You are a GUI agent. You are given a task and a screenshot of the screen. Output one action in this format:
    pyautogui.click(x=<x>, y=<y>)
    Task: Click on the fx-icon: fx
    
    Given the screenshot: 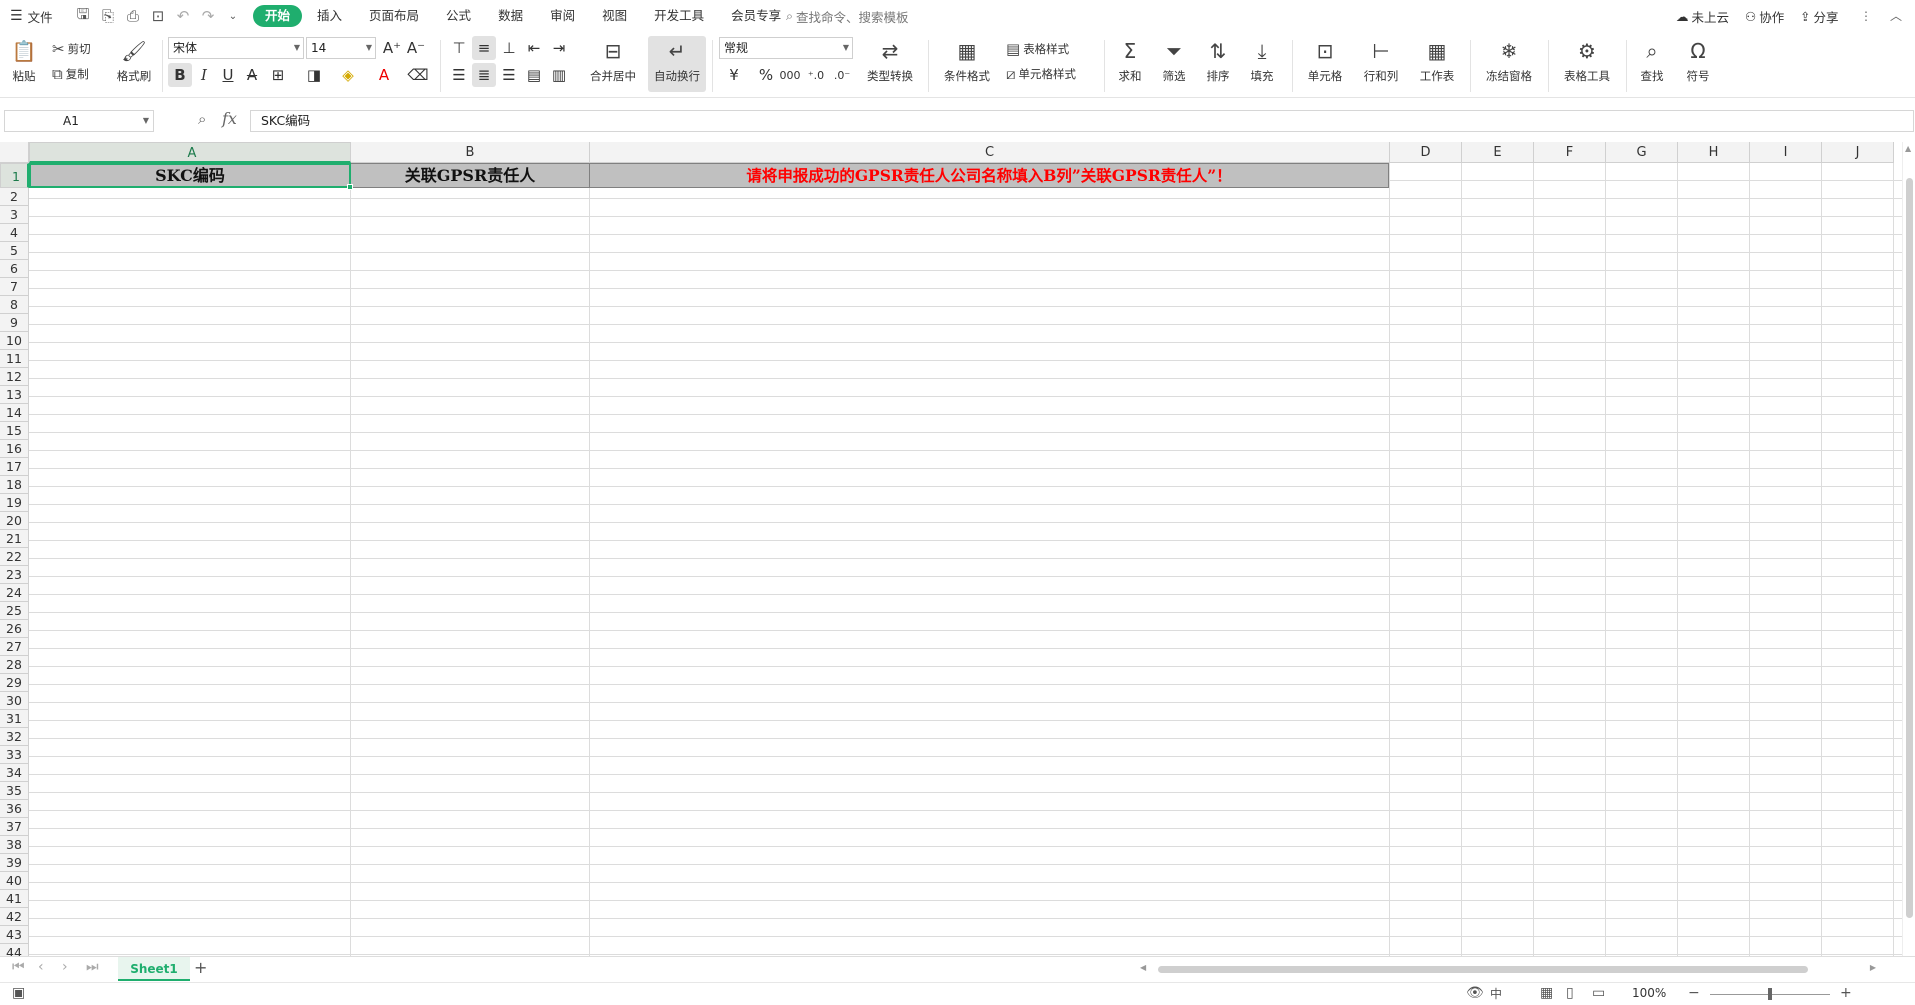 What is the action you would take?
    pyautogui.click(x=229, y=118)
    